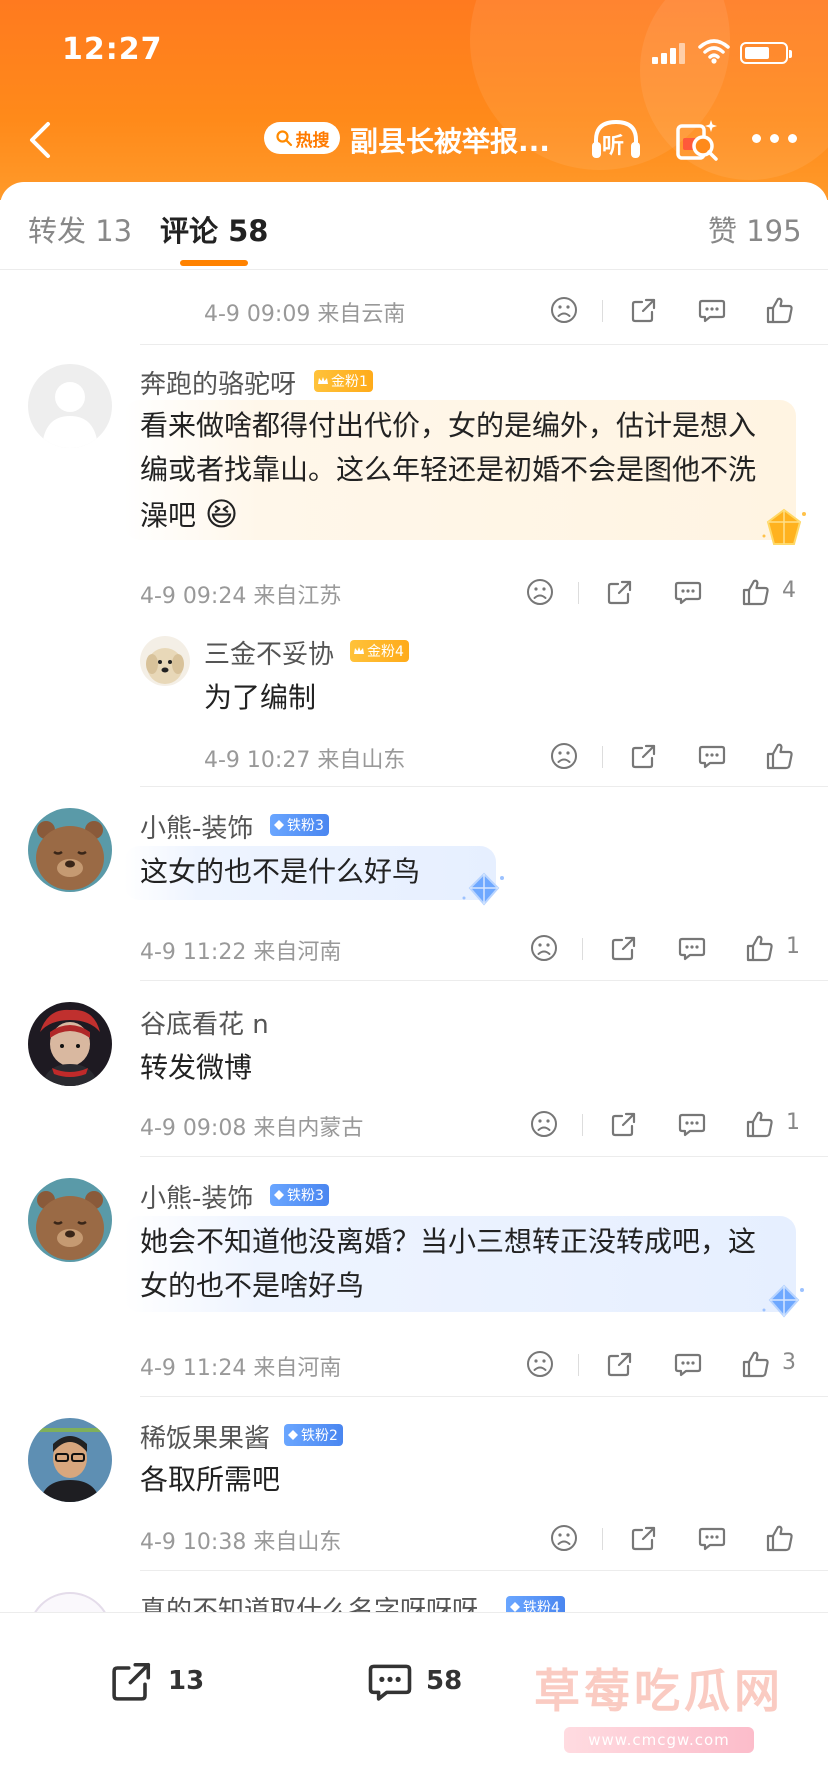 This screenshot has height=1792, width=828. Describe the element at coordinates (697, 140) in the screenshot. I see `red-packet-icon` at that location.